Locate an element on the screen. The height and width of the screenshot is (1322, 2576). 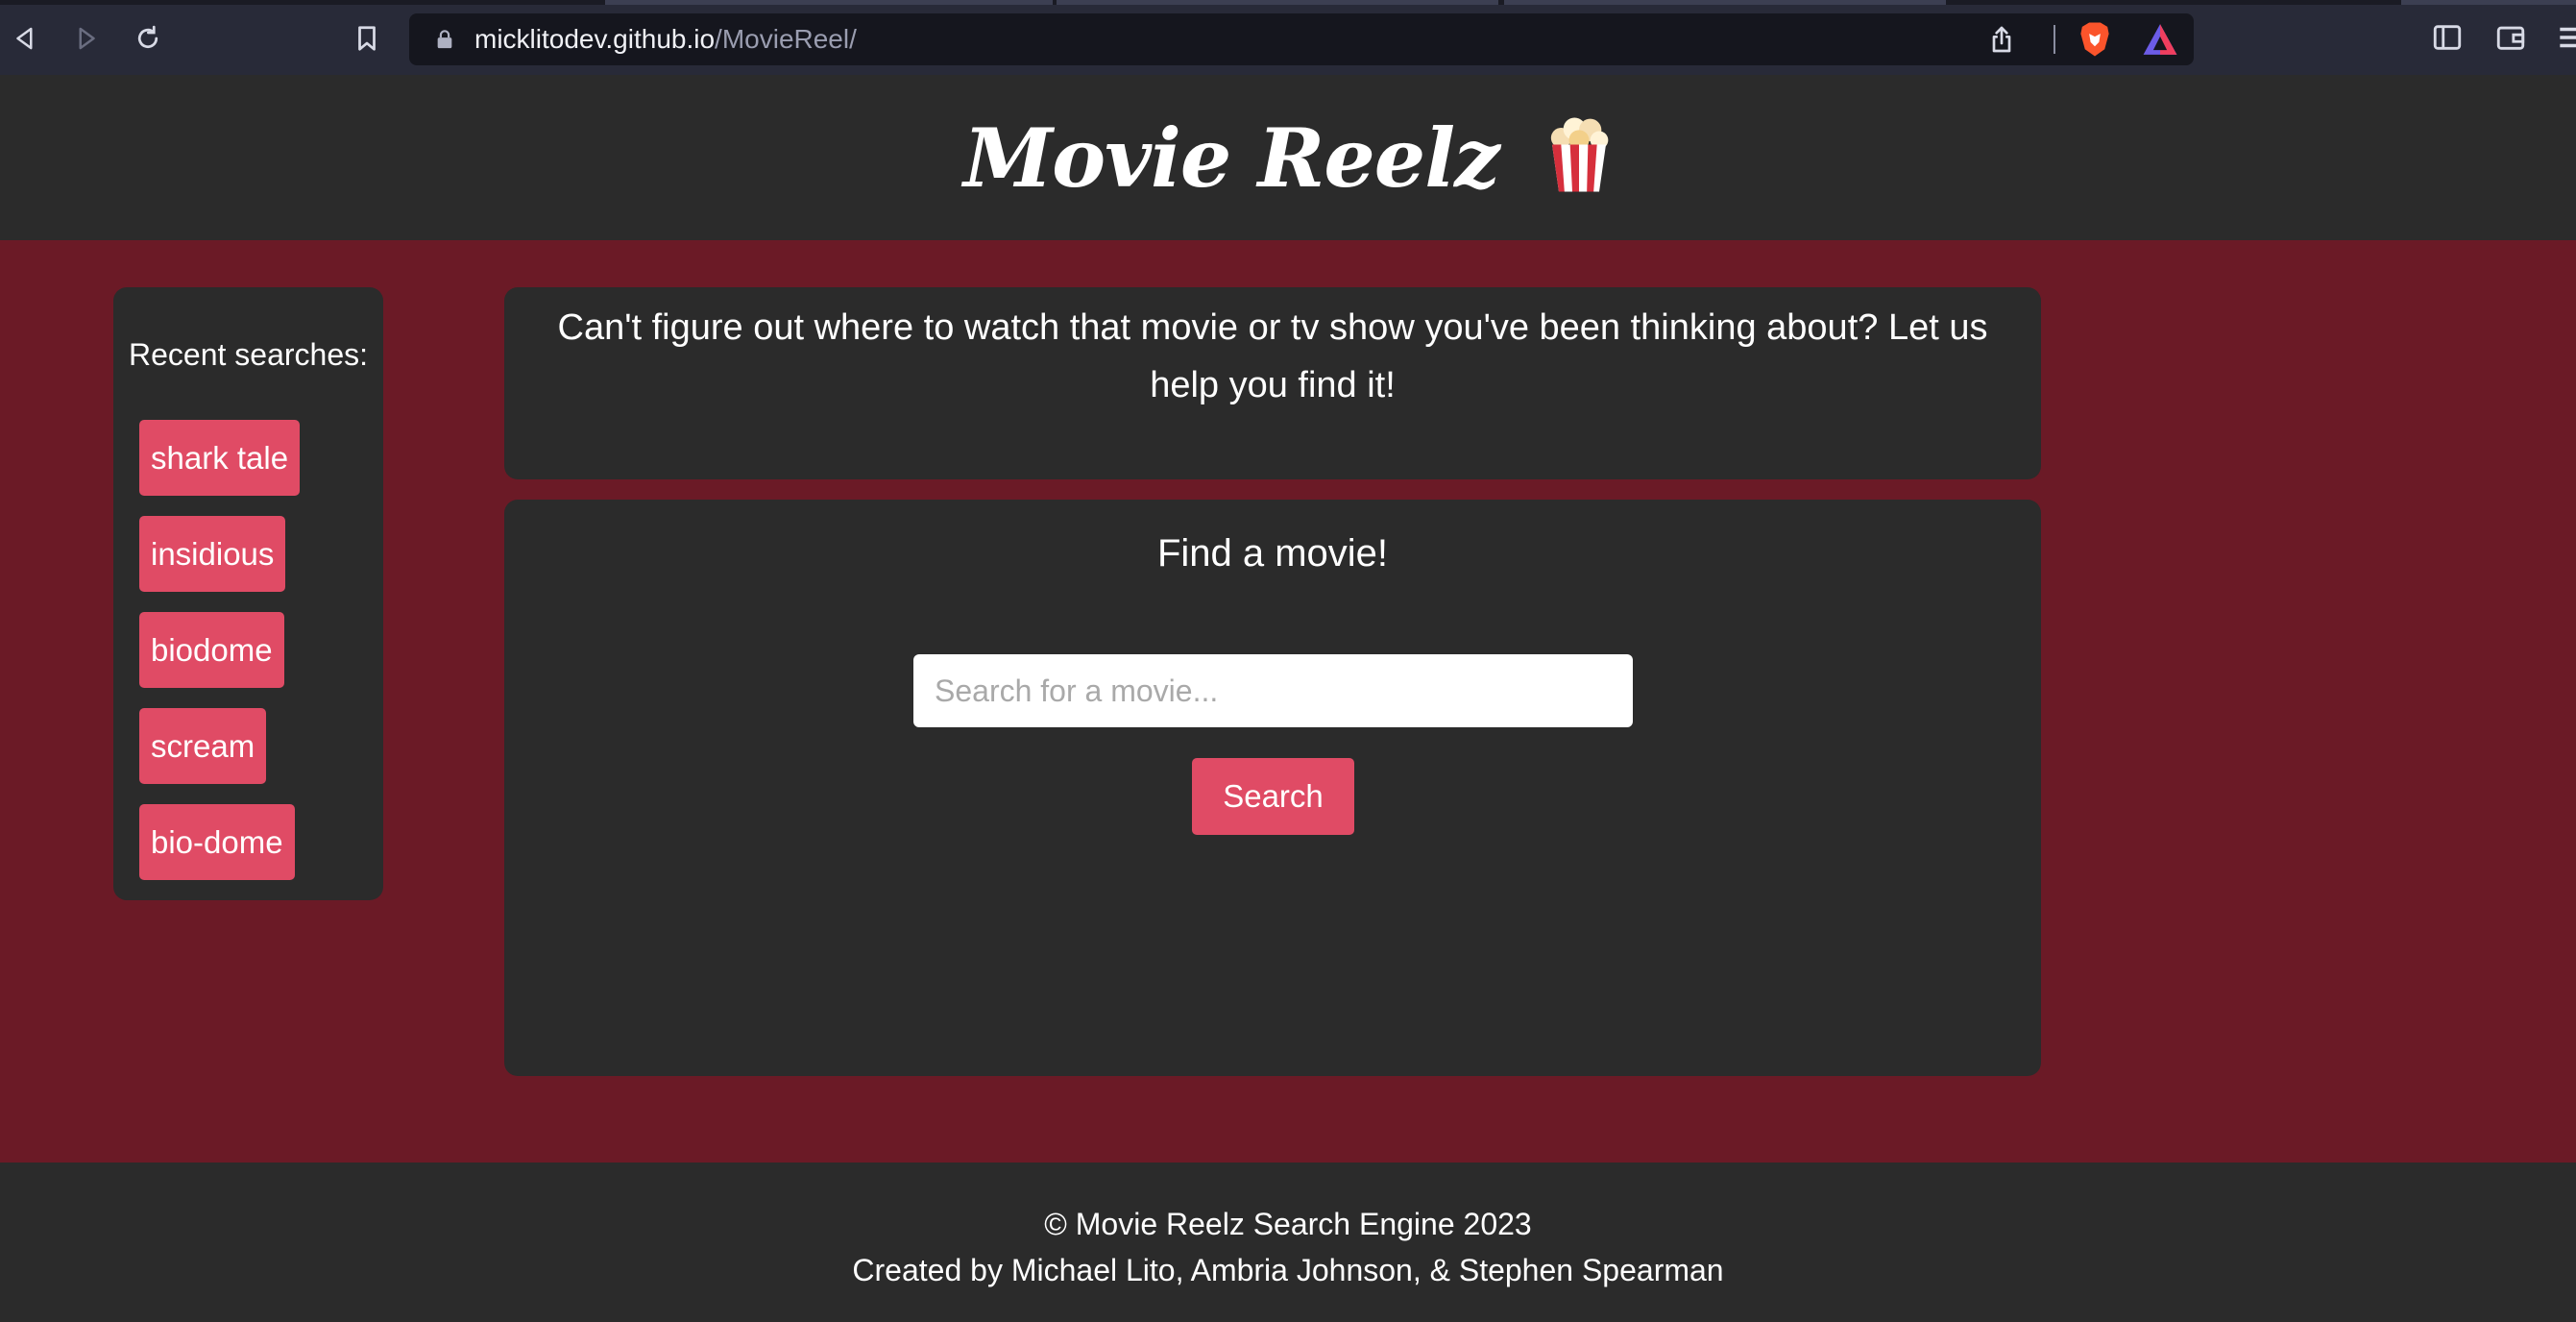
browser-toolbar: micklitodev.github.io/MovieReel/ is located at coordinates (1288, 37).